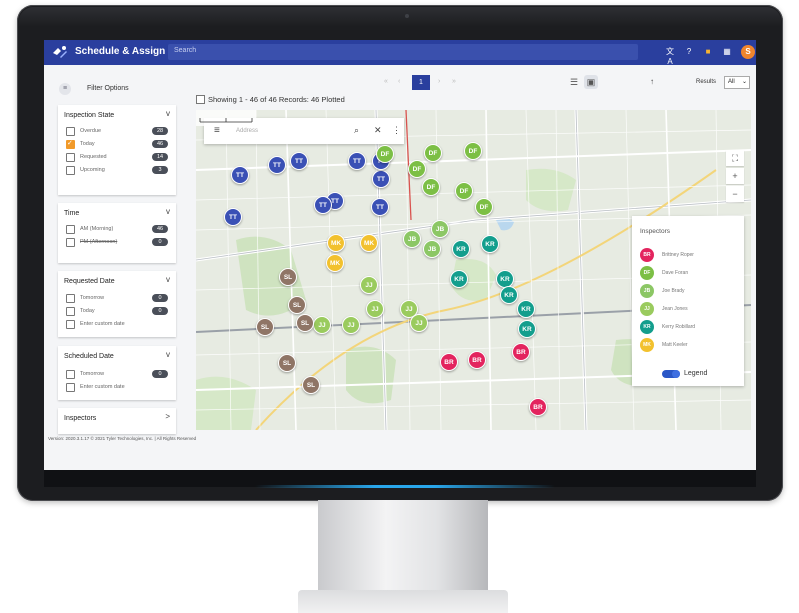 The image size is (799, 613). I want to click on help-icon: ?, so click(689, 52).